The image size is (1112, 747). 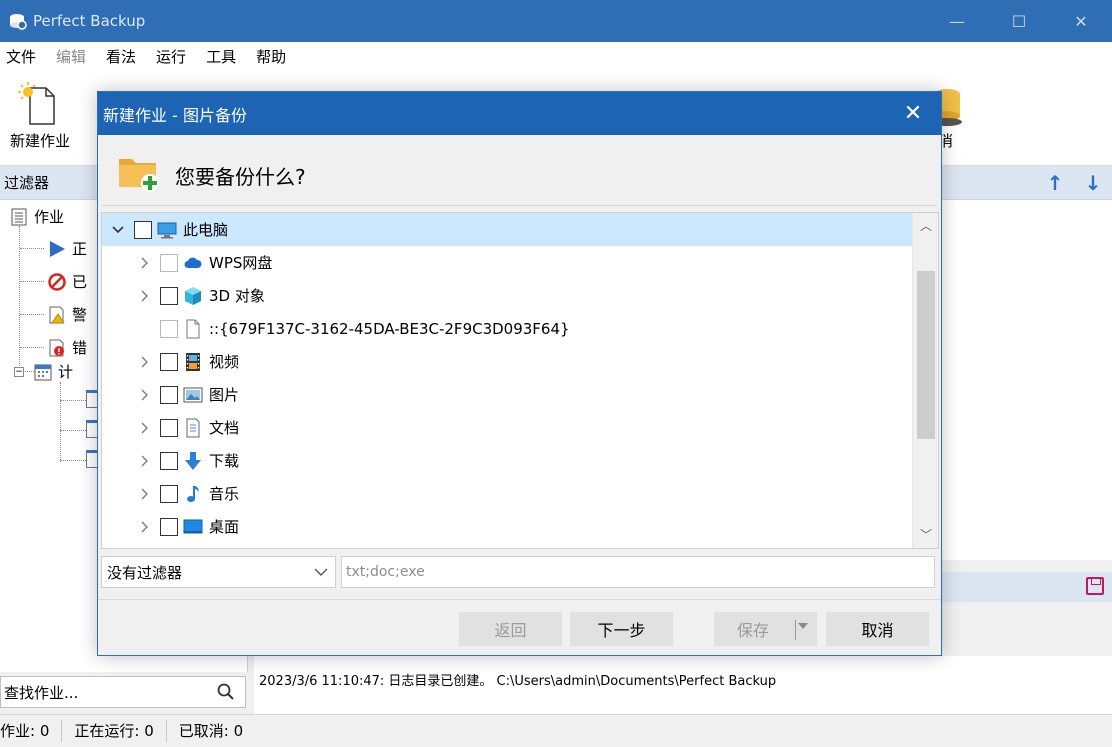 I want to click on status-cancelled: 已取消: 0, so click(x=211, y=731).